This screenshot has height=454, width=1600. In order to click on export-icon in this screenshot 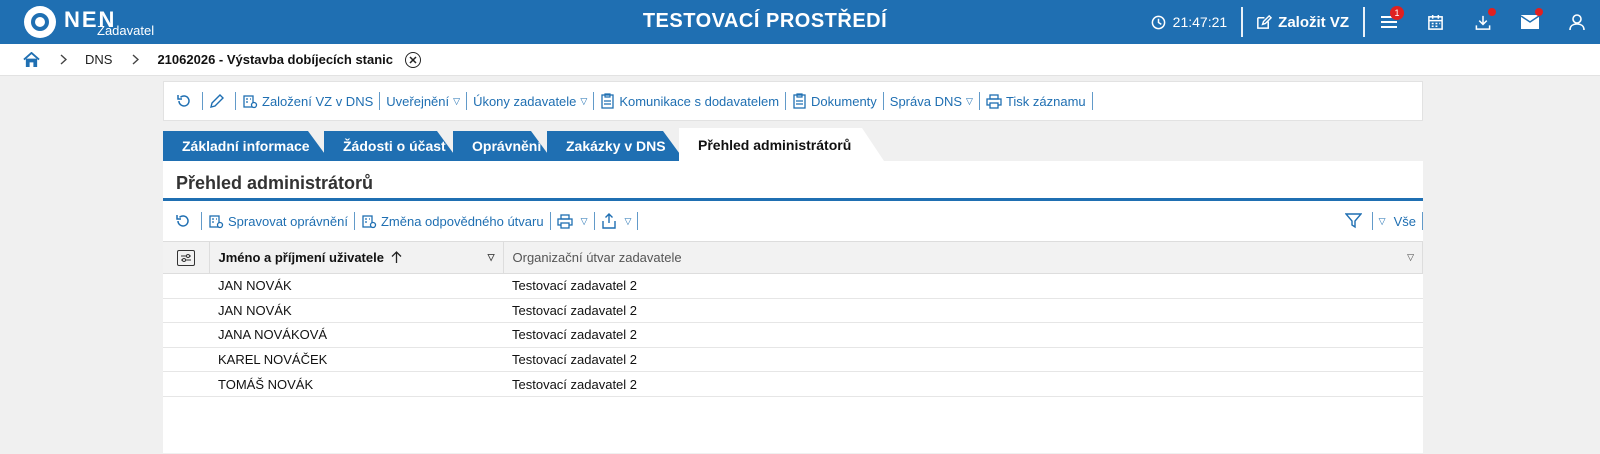, I will do `click(608, 221)`.